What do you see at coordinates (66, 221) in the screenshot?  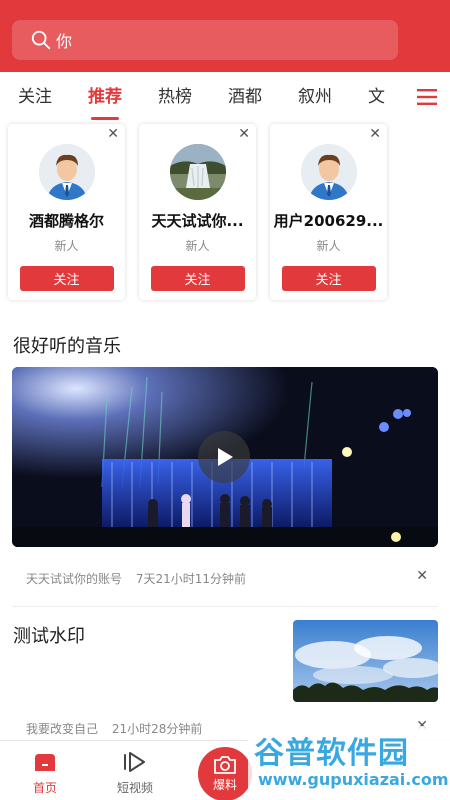 I see `user-name: 酒都腾格尔` at bounding box center [66, 221].